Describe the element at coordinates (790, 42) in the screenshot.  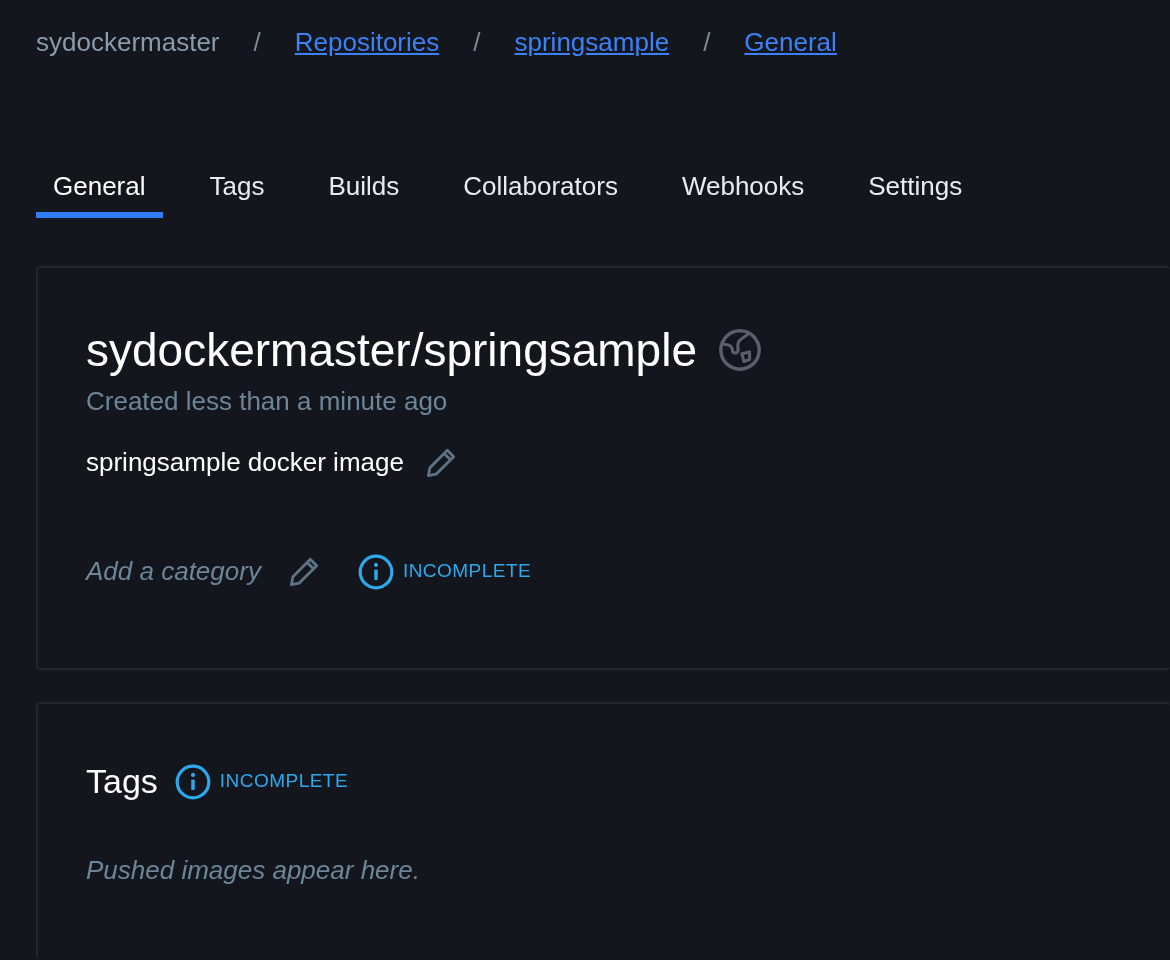
I see `breadcrumb-link: General` at that location.